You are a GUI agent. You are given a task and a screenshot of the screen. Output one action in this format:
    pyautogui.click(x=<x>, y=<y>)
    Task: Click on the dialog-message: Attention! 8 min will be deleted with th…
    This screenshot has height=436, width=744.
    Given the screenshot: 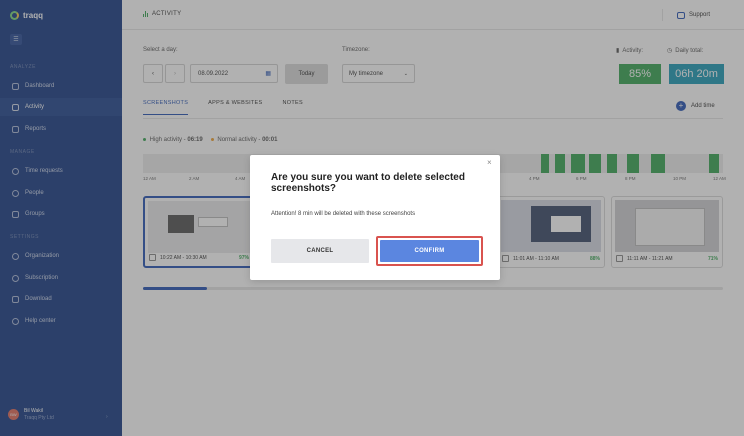 What is the action you would take?
    pyautogui.click(x=343, y=214)
    